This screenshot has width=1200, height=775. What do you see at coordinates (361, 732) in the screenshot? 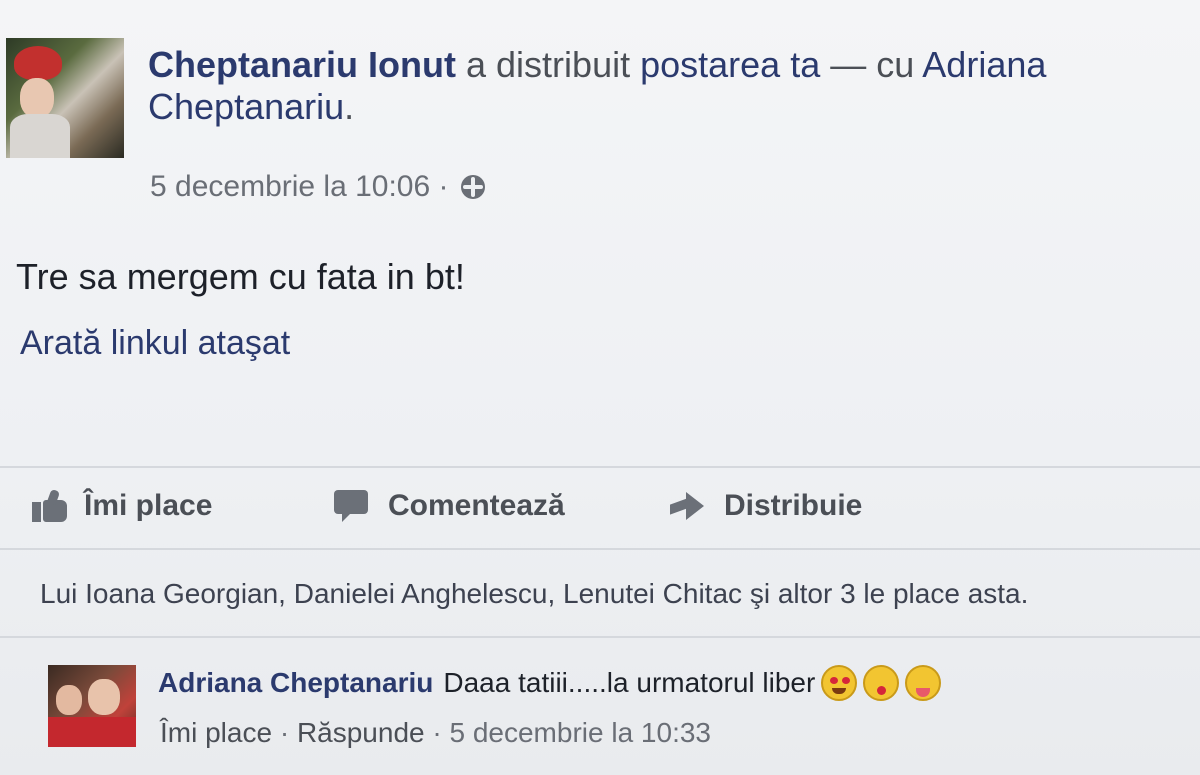
I see `comment-reply-link: Răspunde` at bounding box center [361, 732].